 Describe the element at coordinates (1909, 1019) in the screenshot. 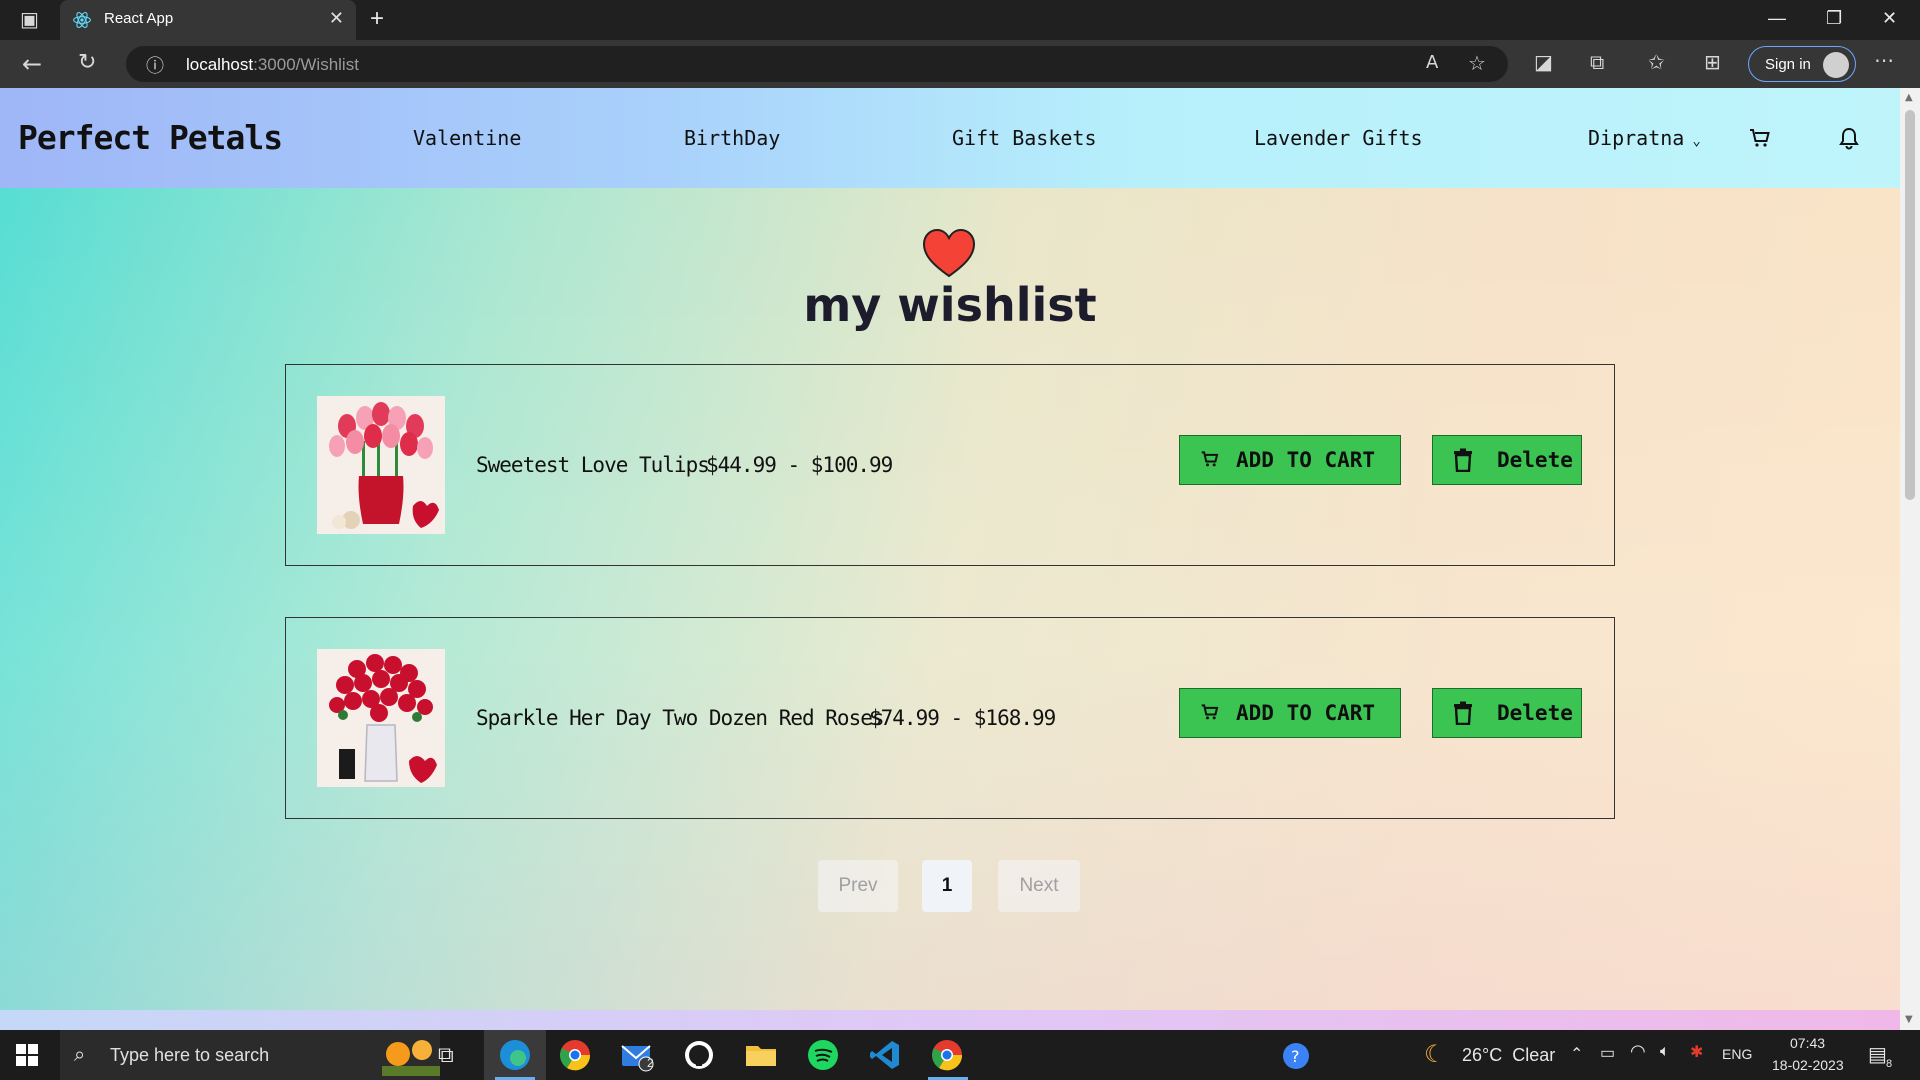

I see `scroll-down-icon: ▼` at that location.